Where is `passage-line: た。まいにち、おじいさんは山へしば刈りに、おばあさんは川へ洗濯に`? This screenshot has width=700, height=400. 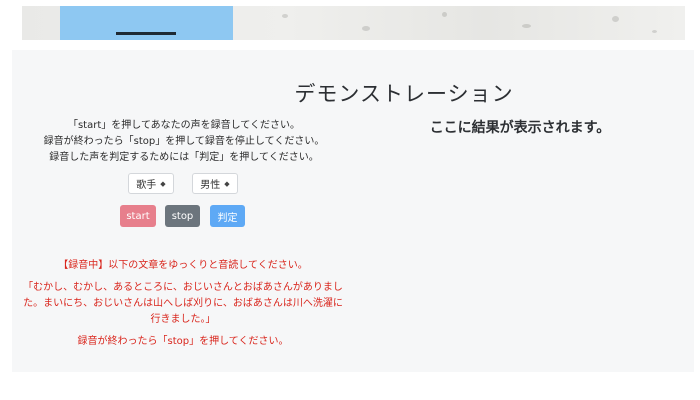 passage-line: た。まいにち、おじいさんは山へしば刈りに、おばあさんは川へ洗濯に is located at coordinates (183, 303).